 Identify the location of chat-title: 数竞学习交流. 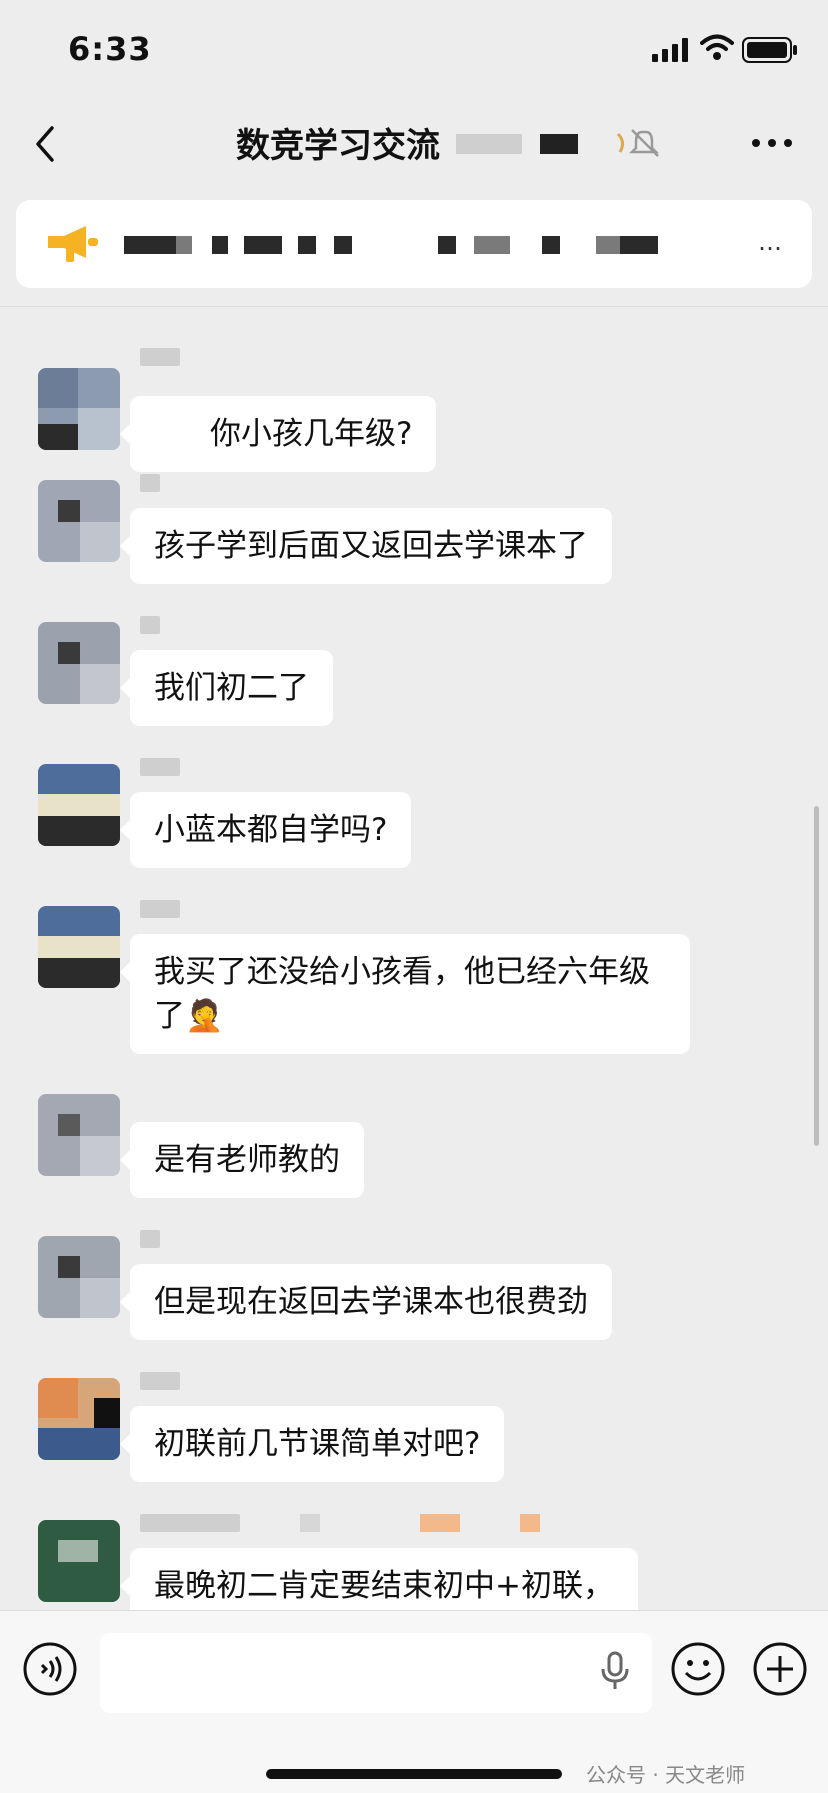
(338, 146).